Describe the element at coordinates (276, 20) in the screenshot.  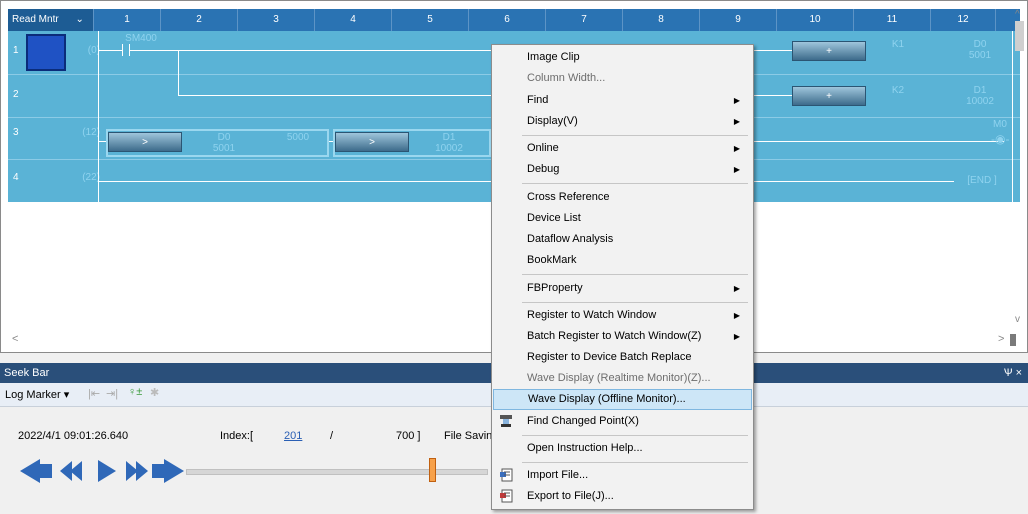
I see `column-header-3: 3` at that location.